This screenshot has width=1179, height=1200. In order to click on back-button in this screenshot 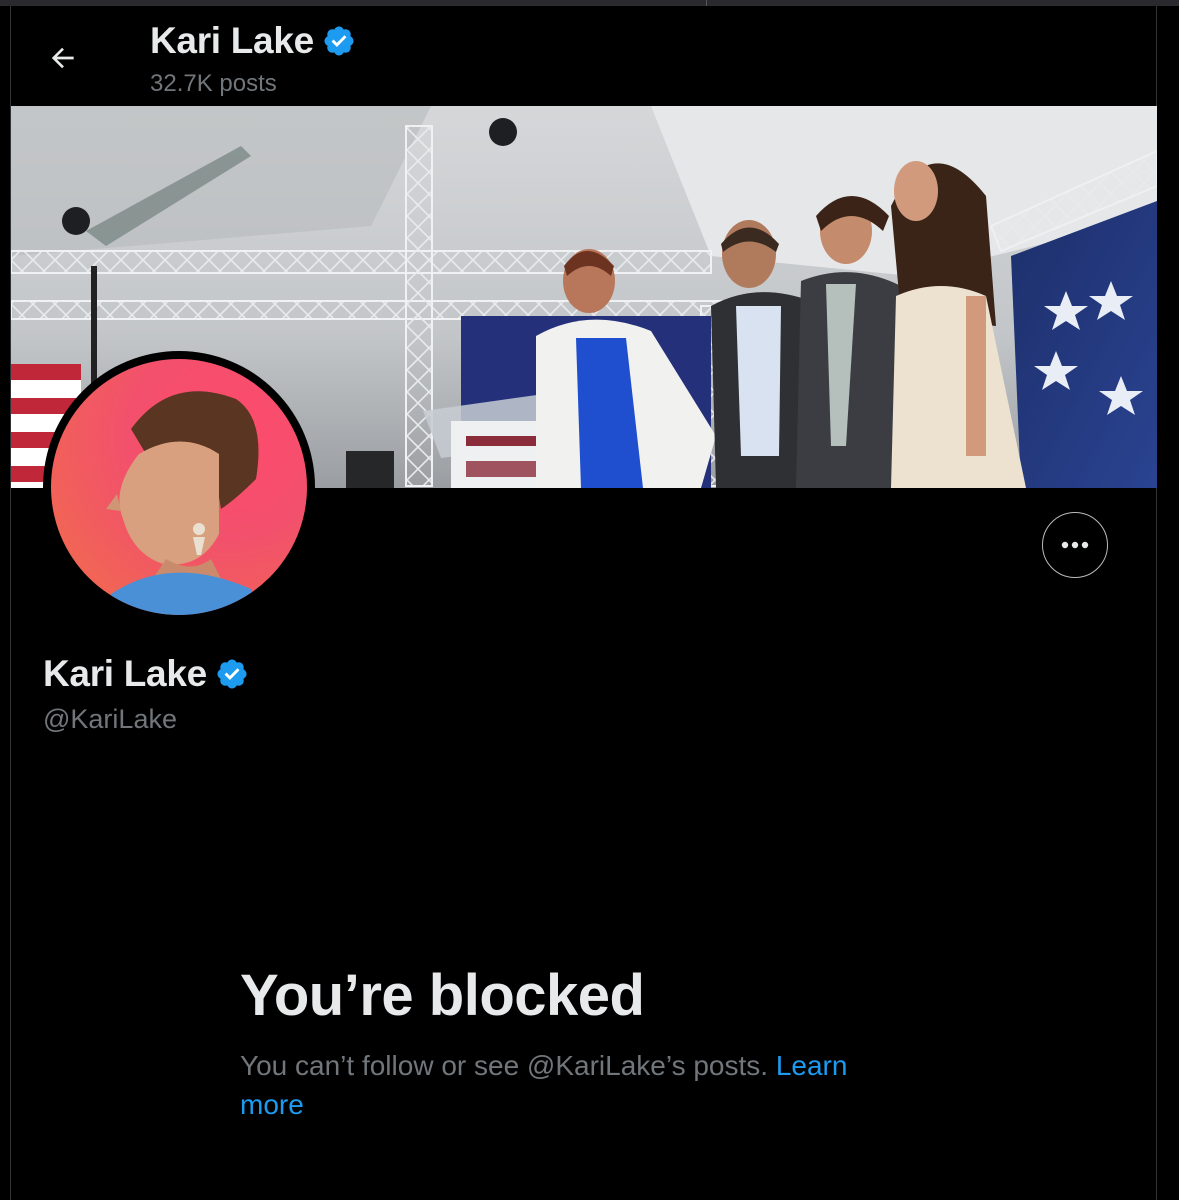, I will do `click(63, 58)`.